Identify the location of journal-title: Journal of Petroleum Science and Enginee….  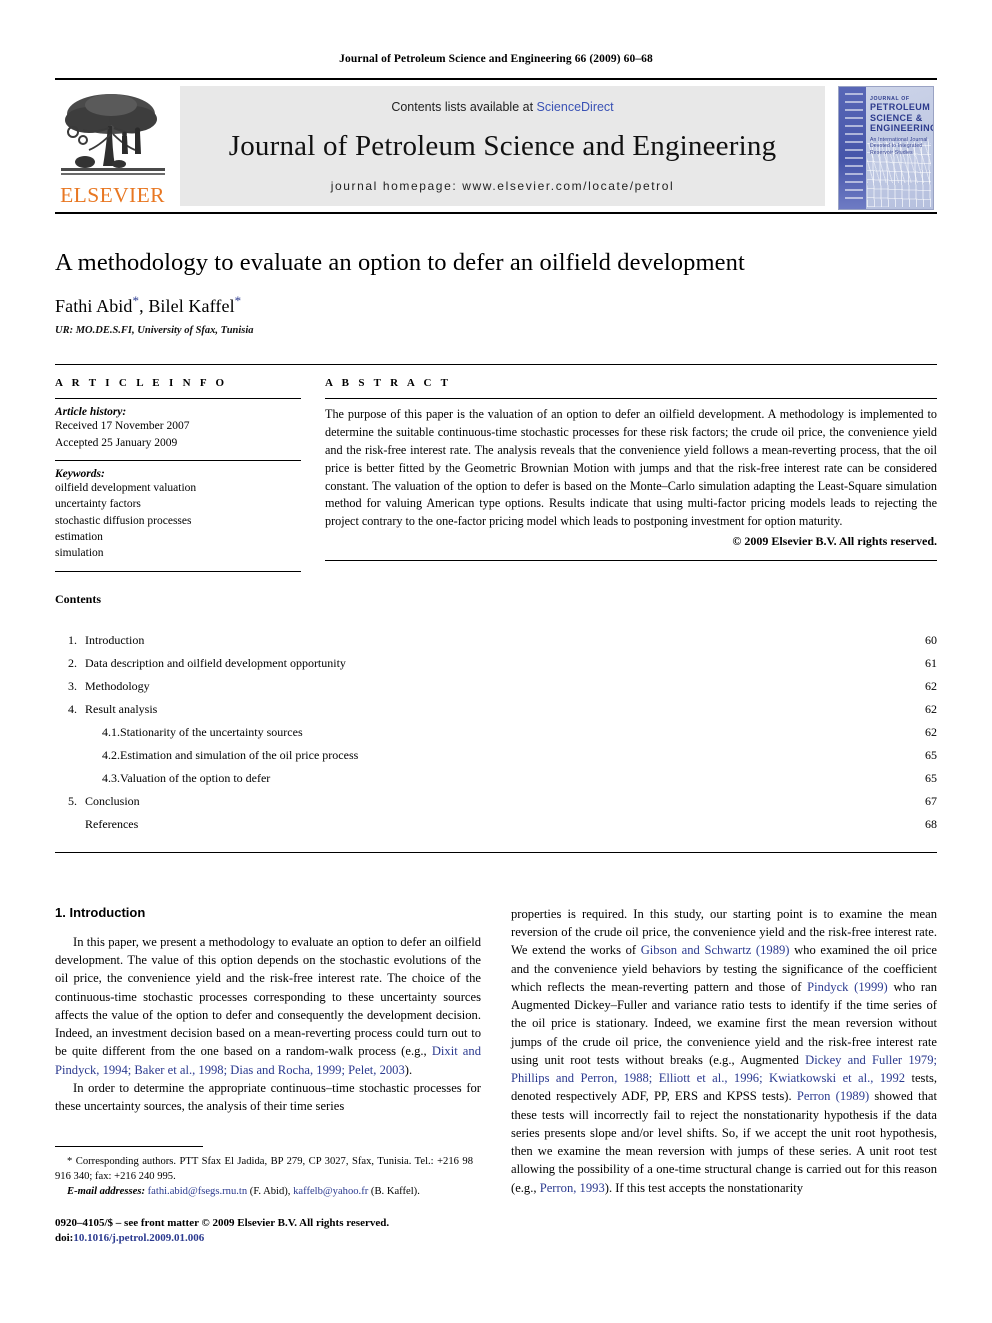
(502, 145).